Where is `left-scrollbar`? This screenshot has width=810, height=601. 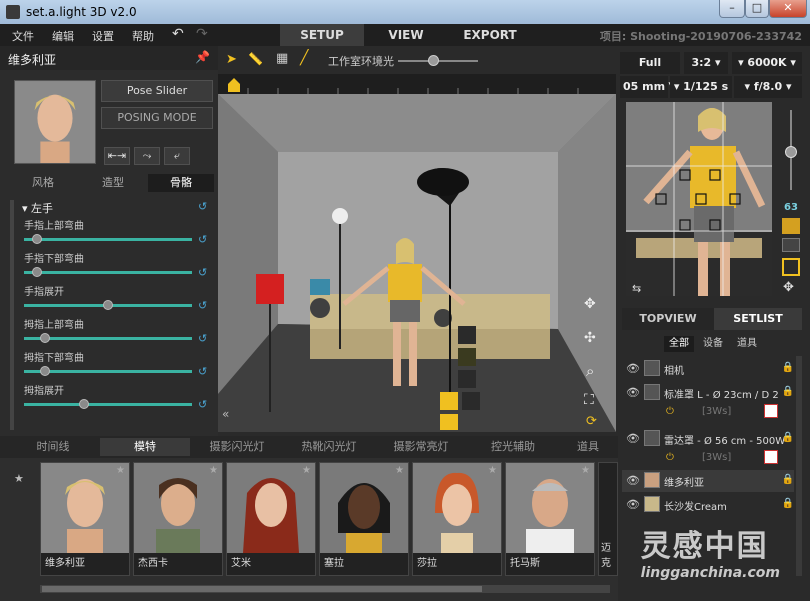
left-scrollbar is located at coordinates (12, 315).